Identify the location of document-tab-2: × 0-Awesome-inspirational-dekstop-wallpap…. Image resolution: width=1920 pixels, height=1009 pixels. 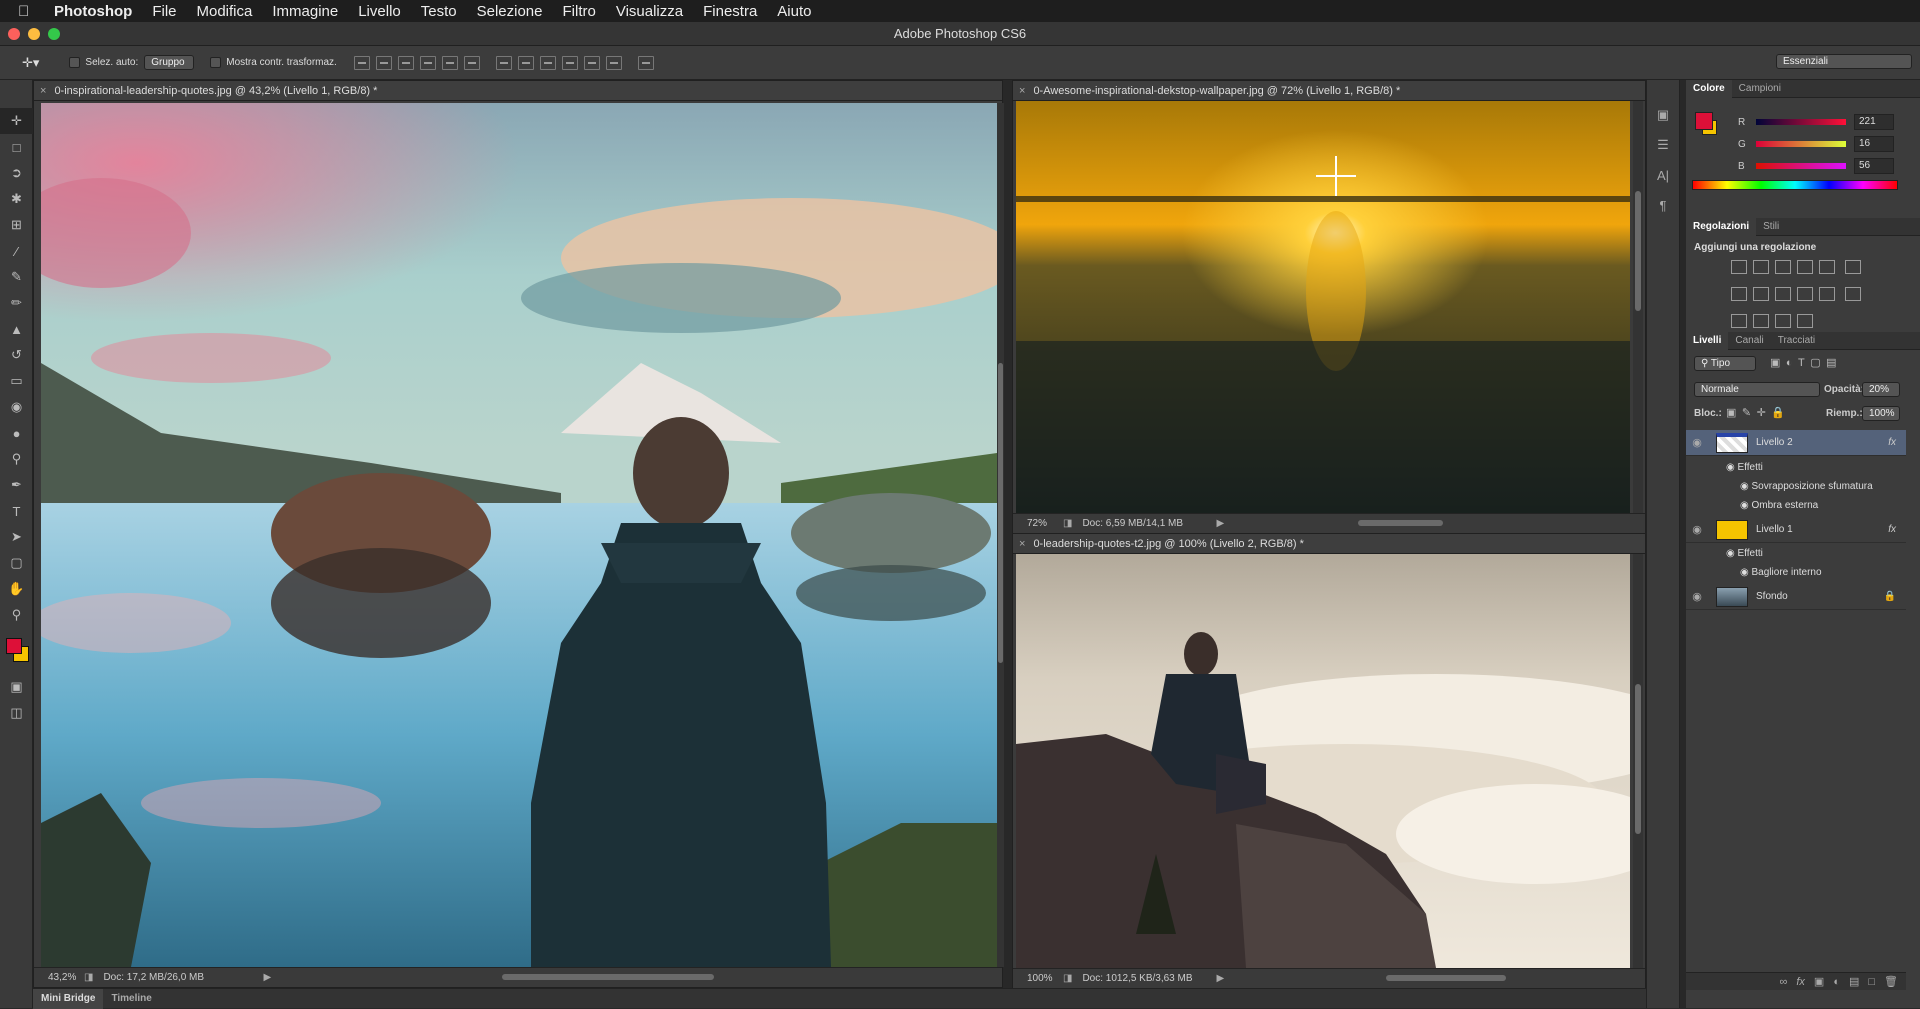
(1329, 91).